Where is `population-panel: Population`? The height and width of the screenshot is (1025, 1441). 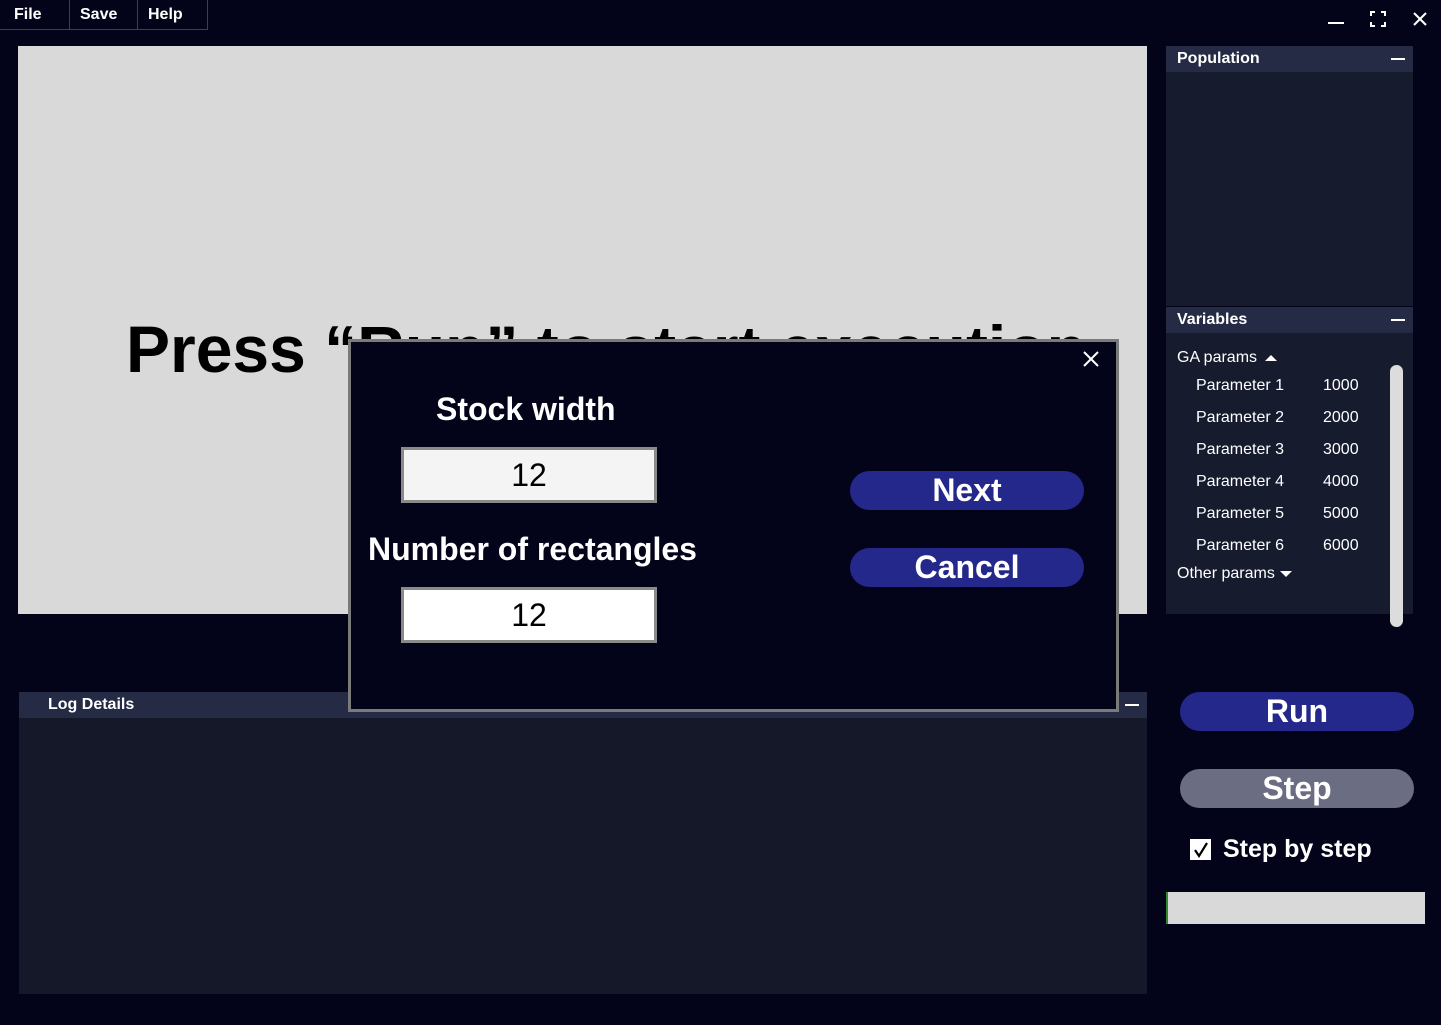
population-panel: Population is located at coordinates (1289, 176).